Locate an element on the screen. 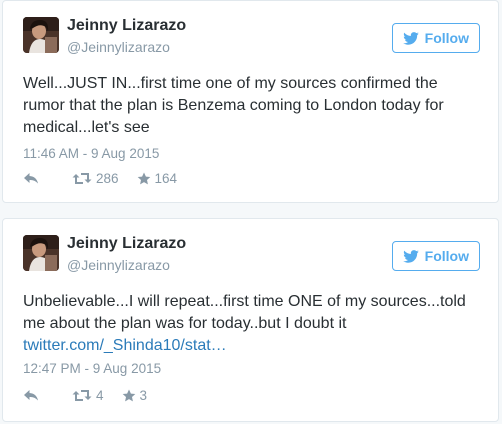  favorite-button: 164 is located at coordinates (155, 178).